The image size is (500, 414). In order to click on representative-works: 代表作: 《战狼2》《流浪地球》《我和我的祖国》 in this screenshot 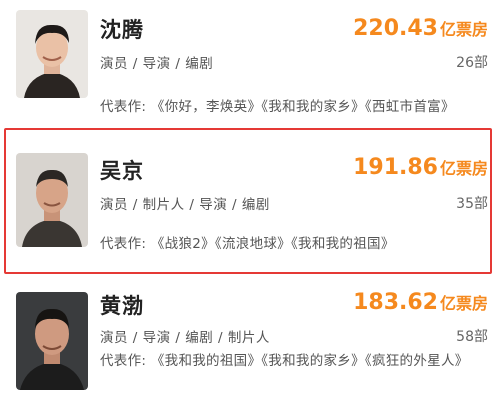, I will do `click(247, 244)`.